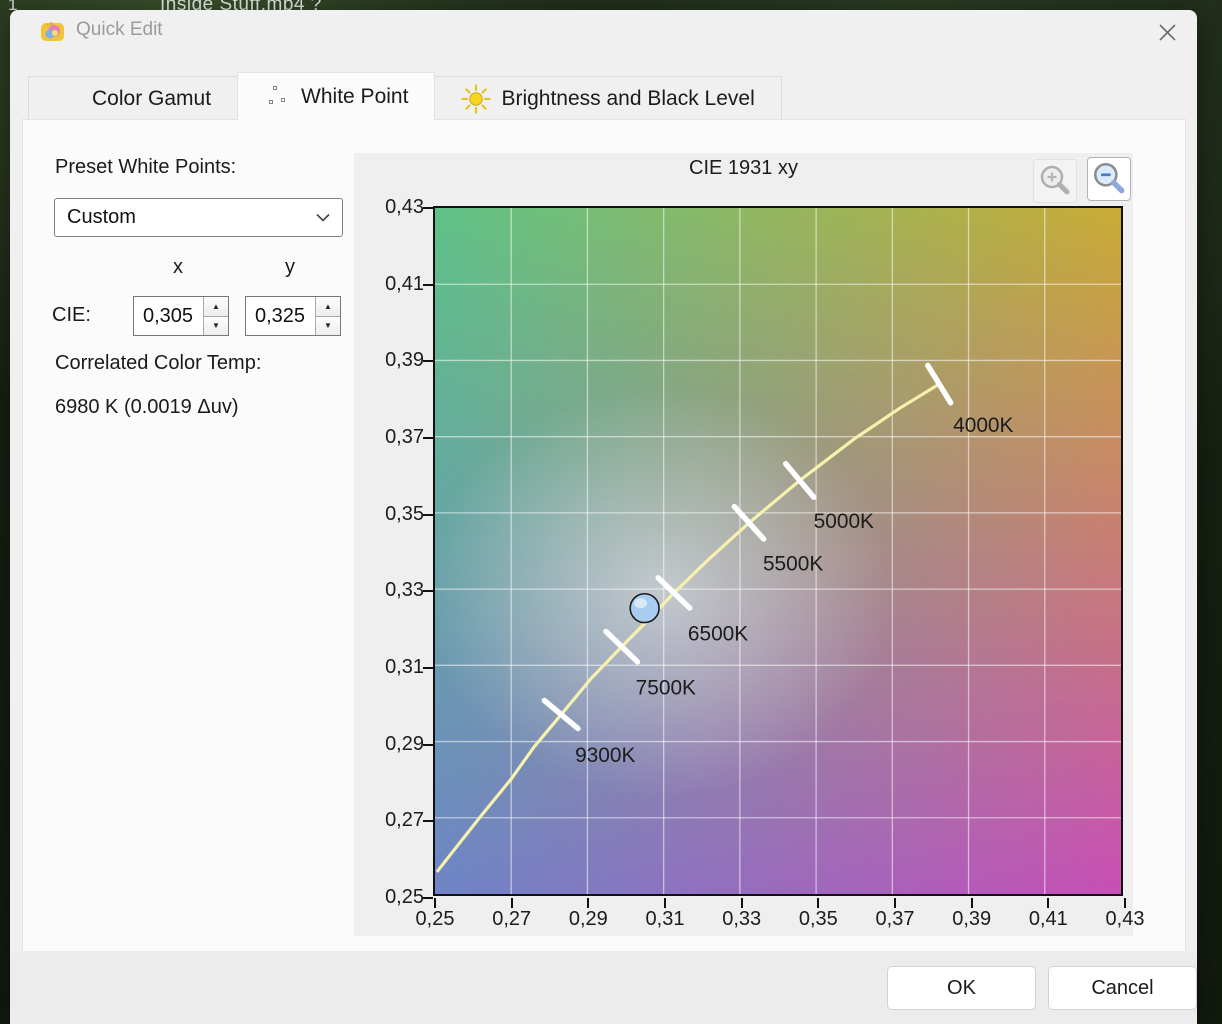  I want to click on tab-brightness-black-level: Brightness and Black Level, so click(608, 98).